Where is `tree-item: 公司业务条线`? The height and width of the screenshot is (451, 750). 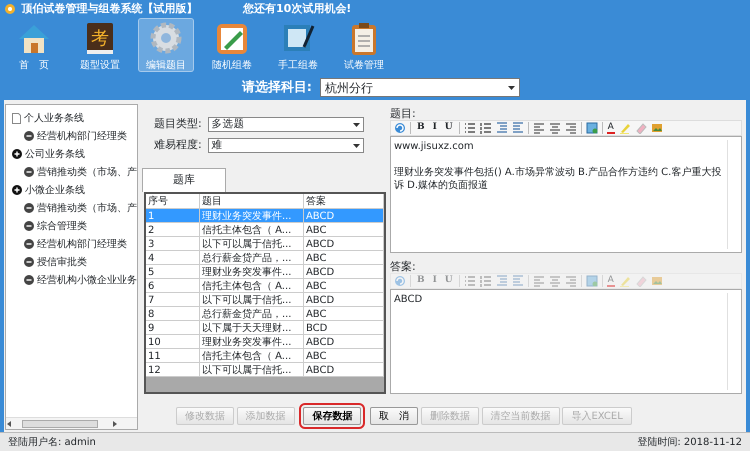
tree-item: 公司业务条线 is located at coordinates (73, 154).